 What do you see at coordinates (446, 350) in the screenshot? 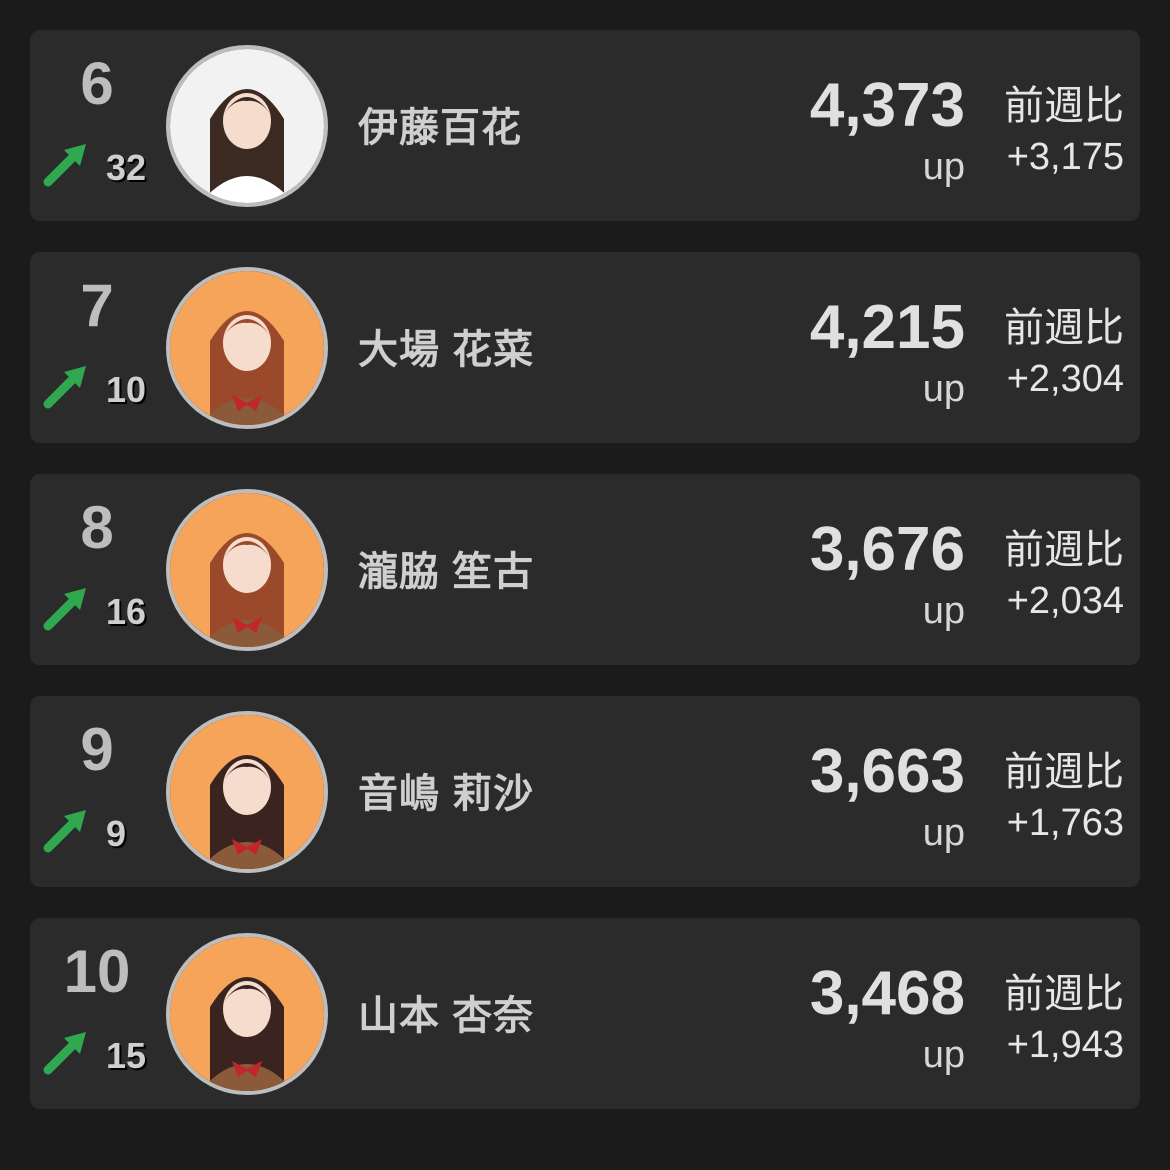
I see `member-name: 大場 花菜` at bounding box center [446, 350].